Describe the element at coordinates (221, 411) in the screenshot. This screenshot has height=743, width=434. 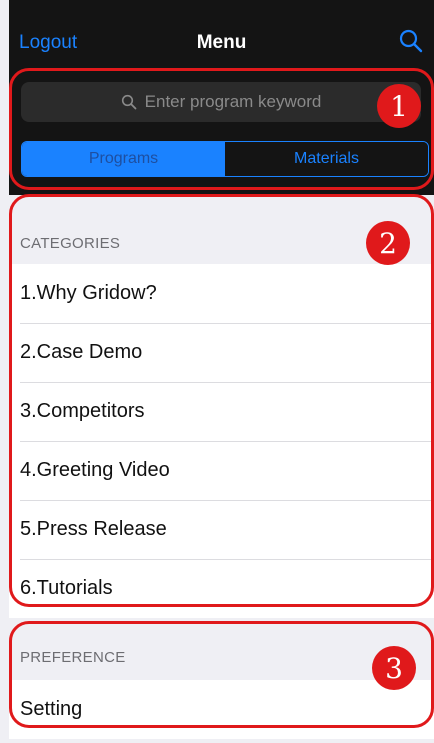
I see `category-item: 3.Competitors` at that location.